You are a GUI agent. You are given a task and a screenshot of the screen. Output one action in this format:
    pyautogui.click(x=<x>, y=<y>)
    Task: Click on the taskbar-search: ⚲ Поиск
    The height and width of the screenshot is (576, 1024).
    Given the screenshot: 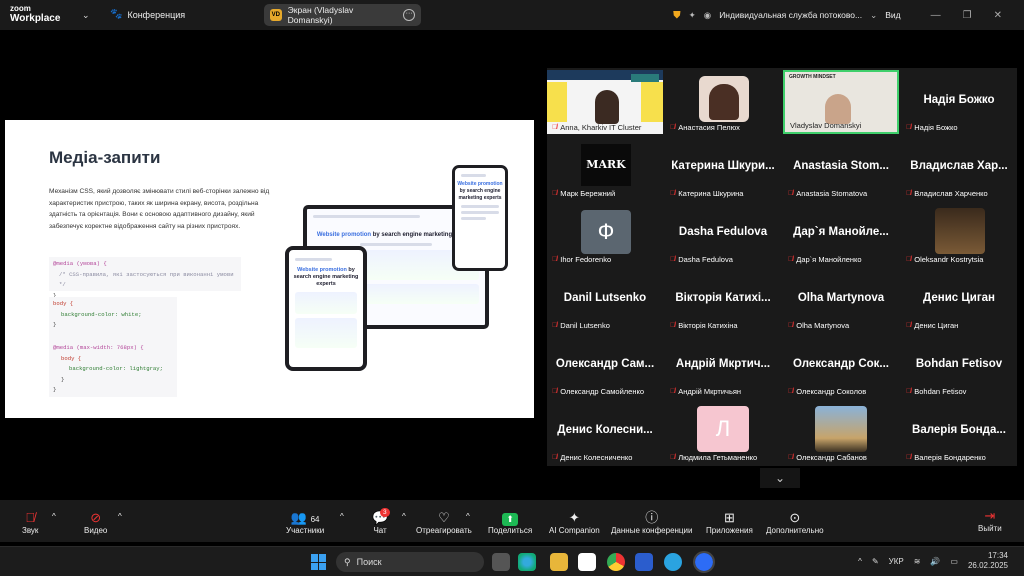 What is the action you would take?
    pyautogui.click(x=410, y=562)
    